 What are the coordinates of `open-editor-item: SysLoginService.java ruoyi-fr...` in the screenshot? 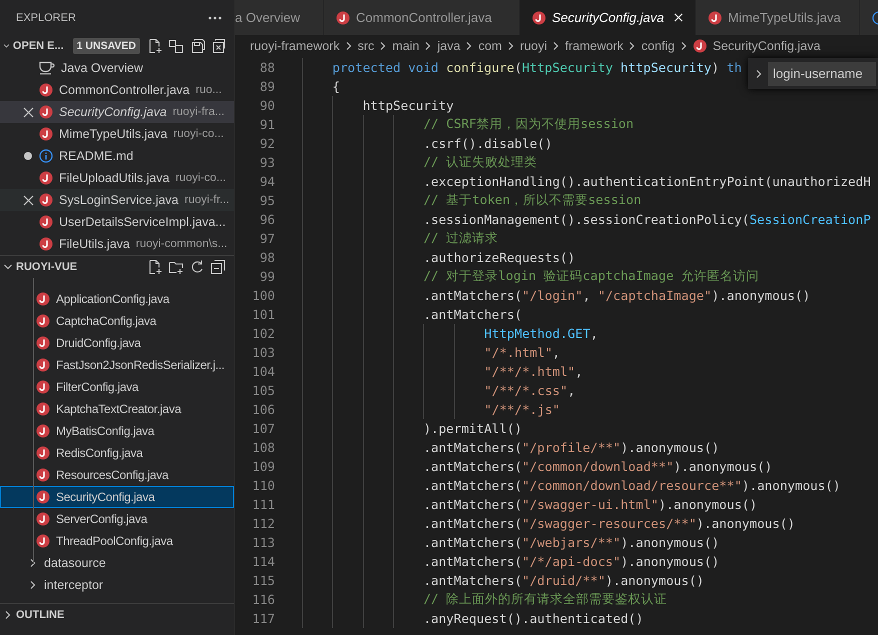 It's located at (117, 200).